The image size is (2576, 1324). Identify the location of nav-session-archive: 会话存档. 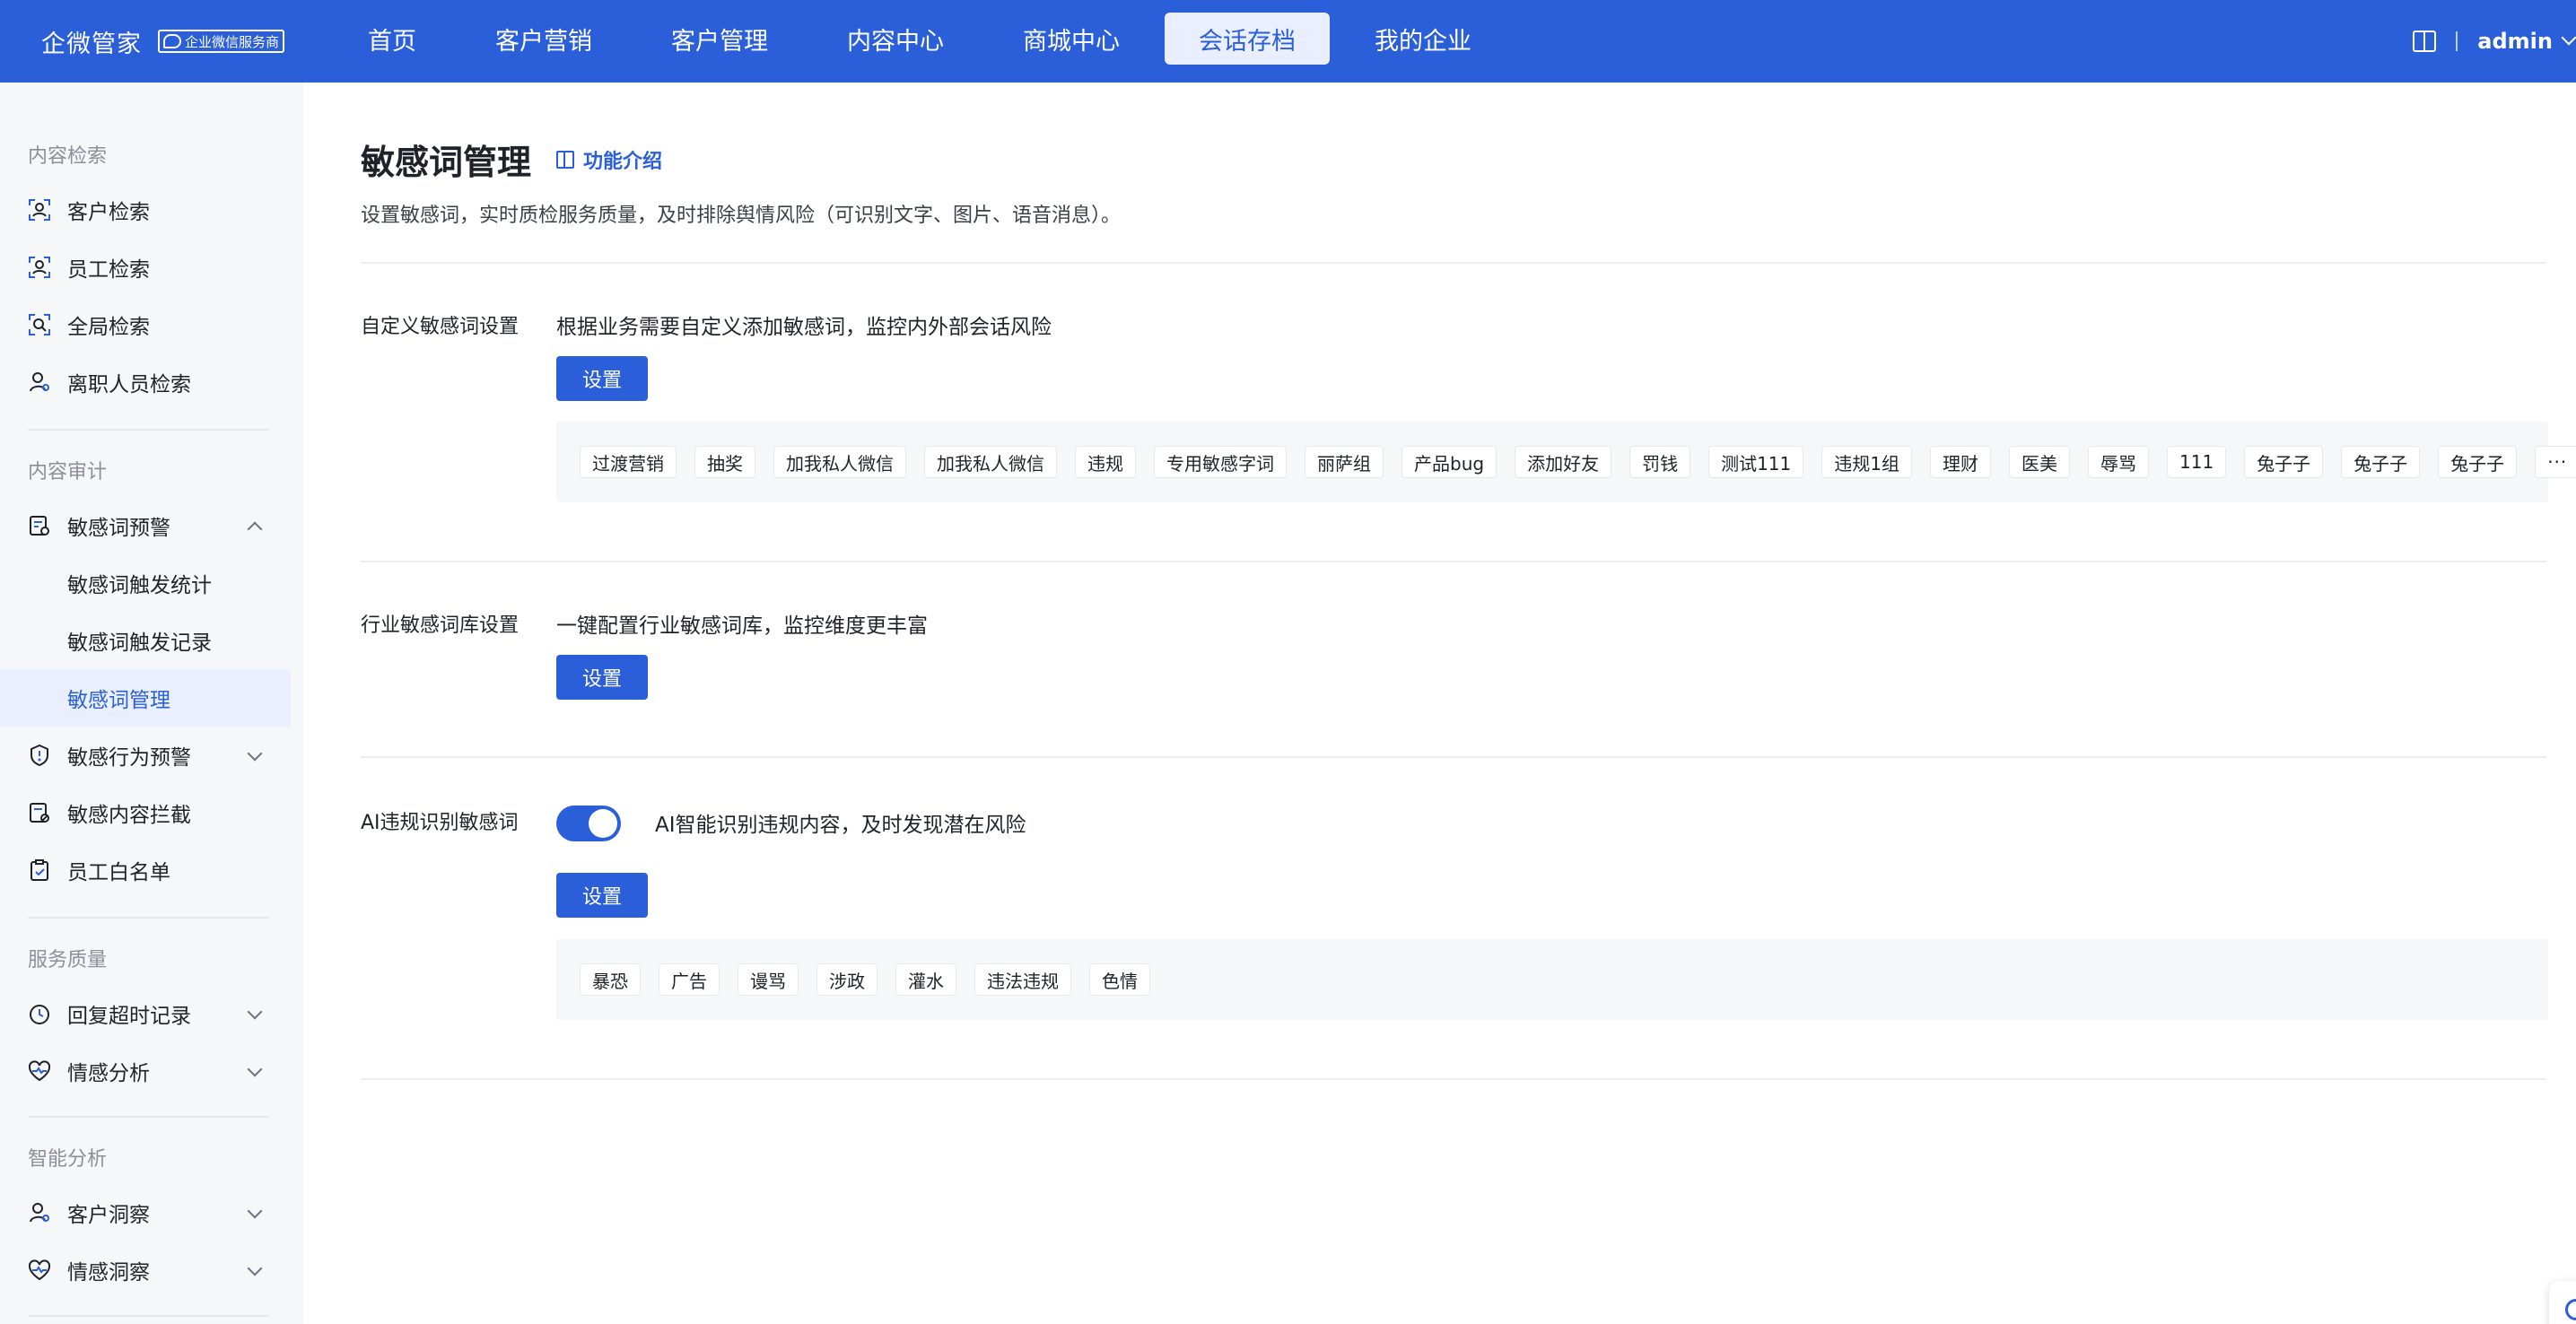
(1248, 39).